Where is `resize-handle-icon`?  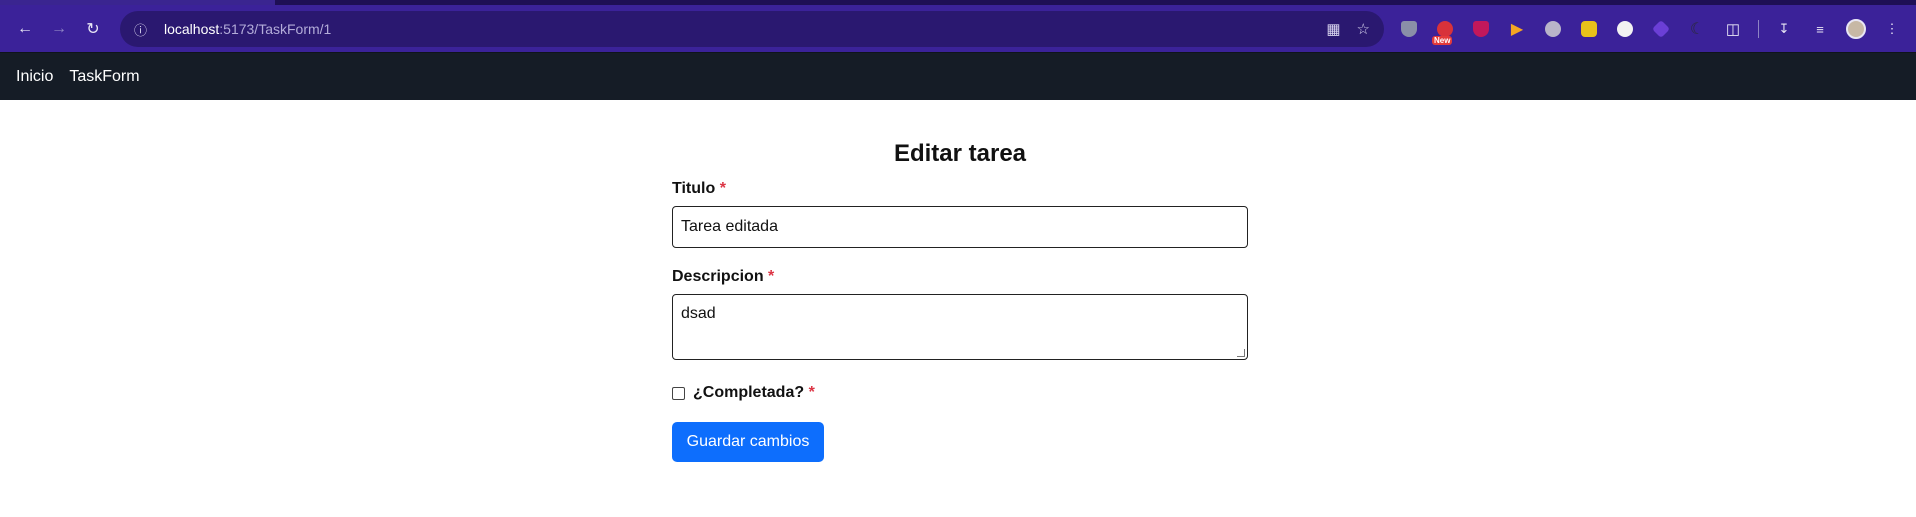 resize-handle-icon is located at coordinates (1241, 353).